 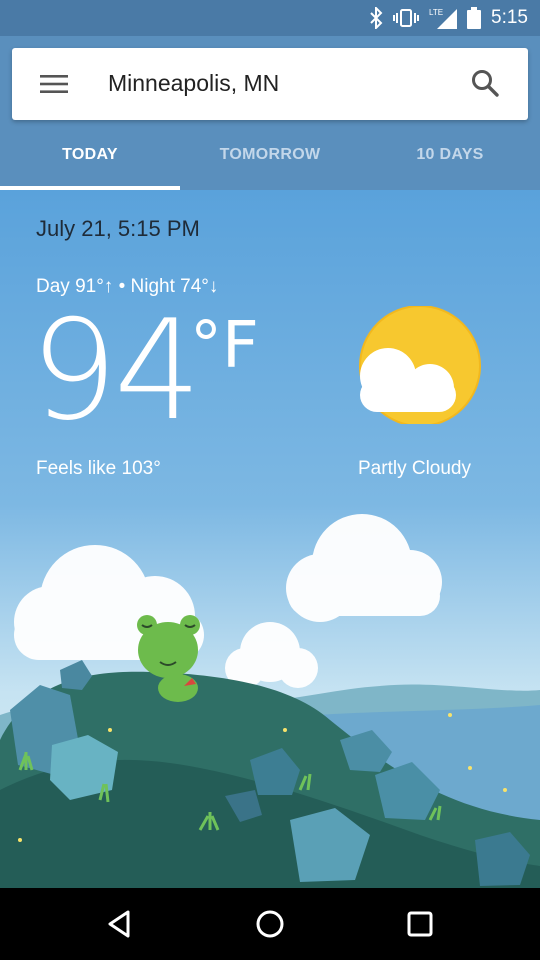 What do you see at coordinates (98, 468) in the screenshot?
I see `feels-like: Feels like 103°` at bounding box center [98, 468].